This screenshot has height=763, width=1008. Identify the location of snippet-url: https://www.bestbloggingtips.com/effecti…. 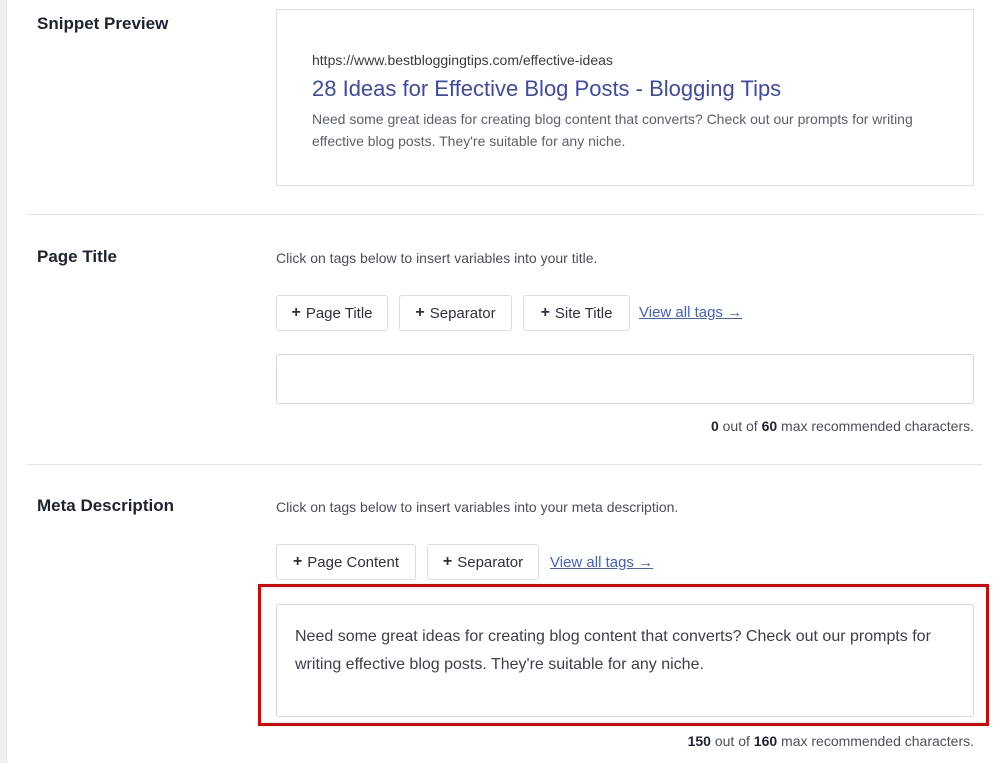
(462, 60).